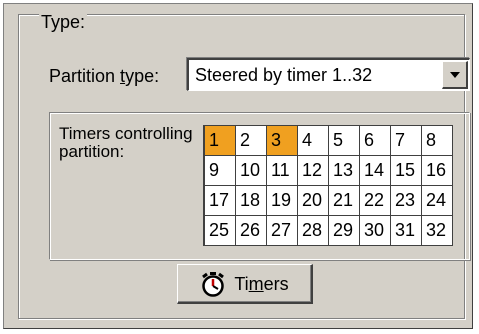 This screenshot has width=479, height=334. Describe the element at coordinates (313, 231) in the screenshot. I see `timer-cell: 28` at that location.